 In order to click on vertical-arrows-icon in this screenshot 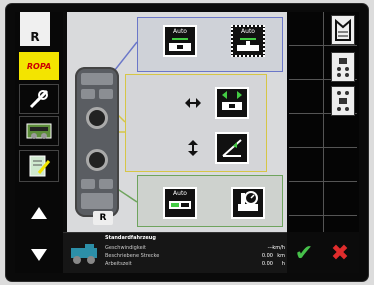, I will do `click(193, 148)`.